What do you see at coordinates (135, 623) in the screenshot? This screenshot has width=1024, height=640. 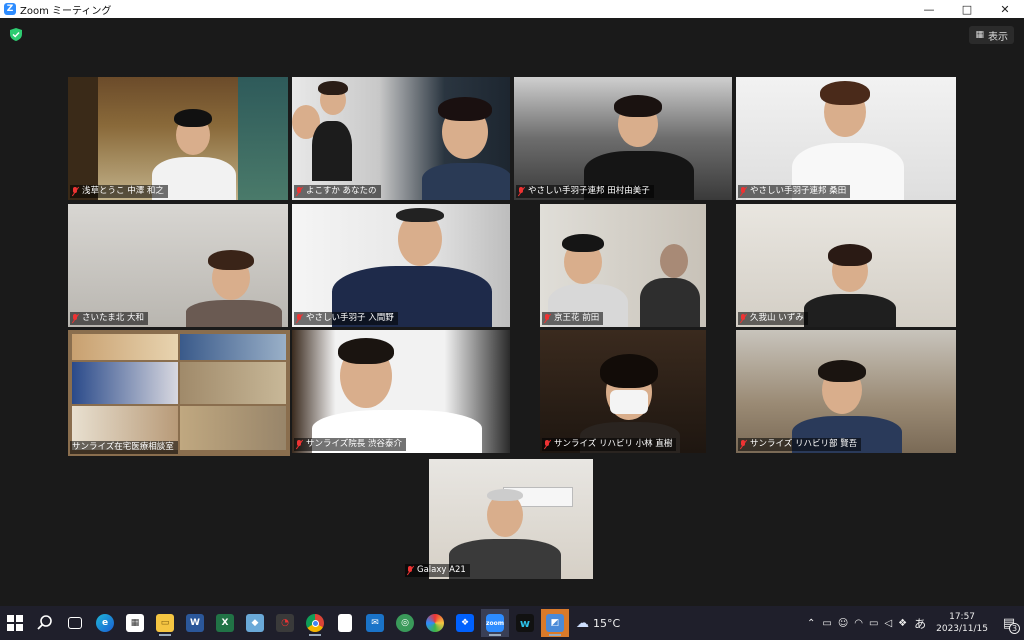 I see `store-icon: ▦` at bounding box center [135, 623].